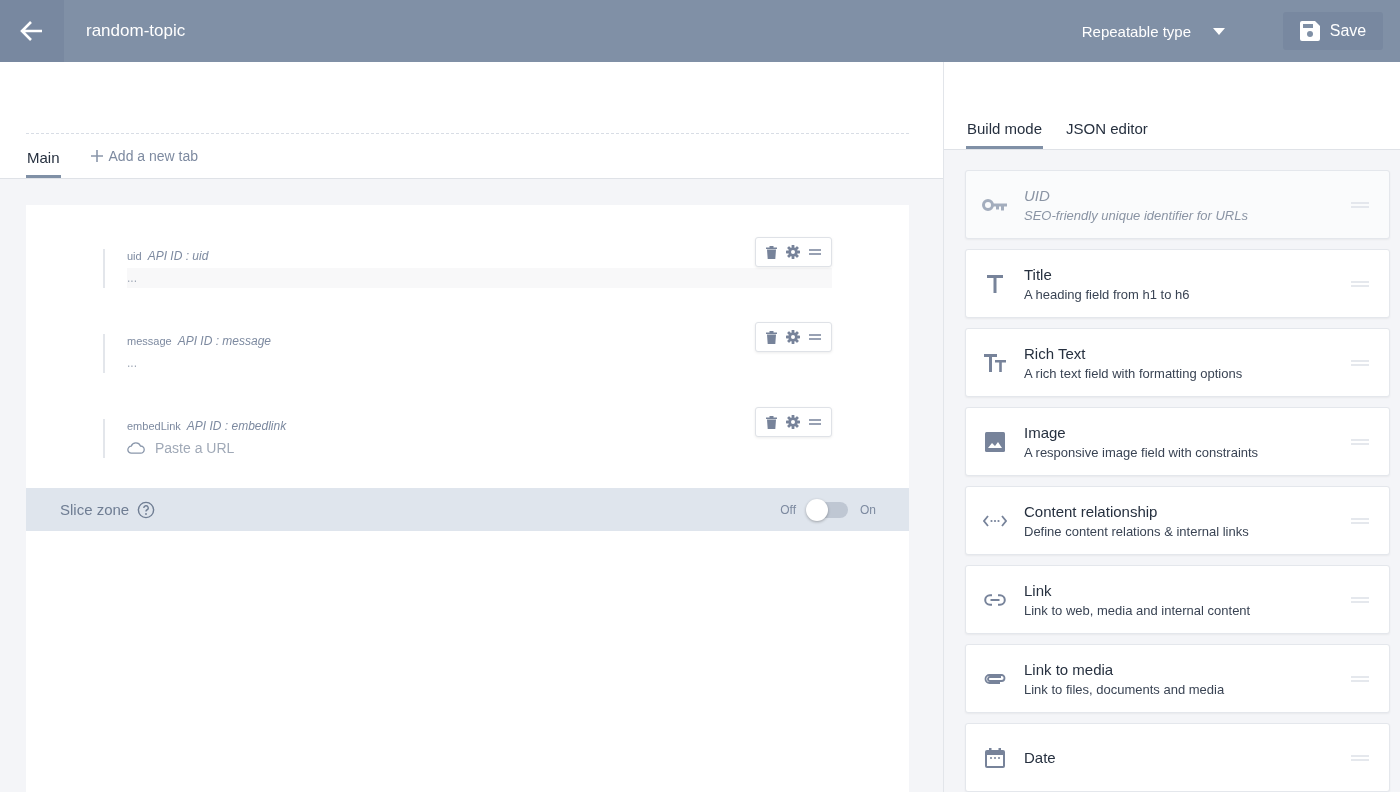 This screenshot has height=792, width=1400. Describe the element at coordinates (1333, 31) in the screenshot. I see `save-button: Save` at that location.